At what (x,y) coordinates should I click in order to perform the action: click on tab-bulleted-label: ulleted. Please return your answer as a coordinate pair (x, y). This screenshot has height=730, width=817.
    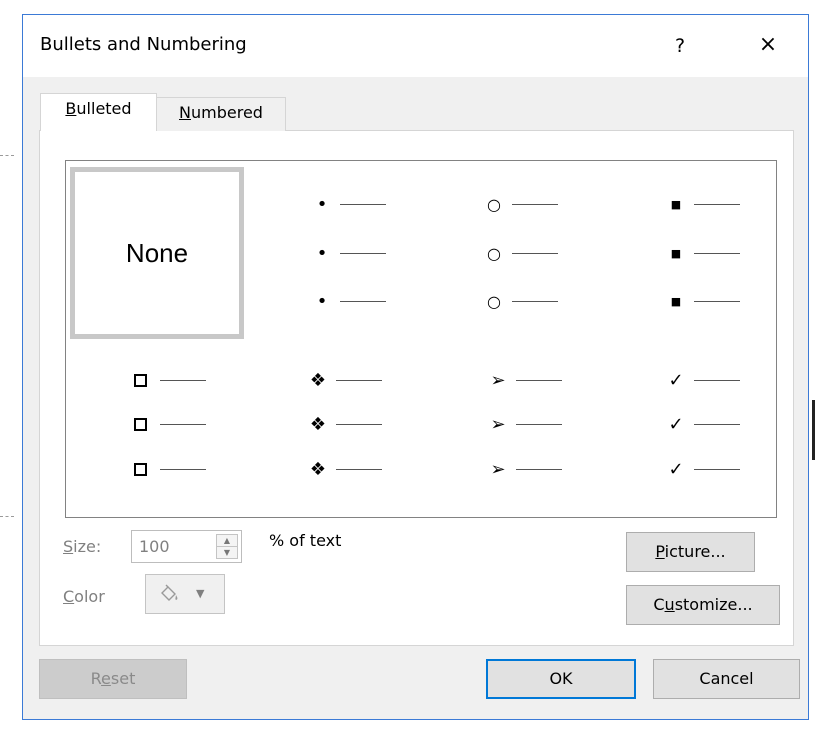
    Looking at the image, I should click on (104, 108).